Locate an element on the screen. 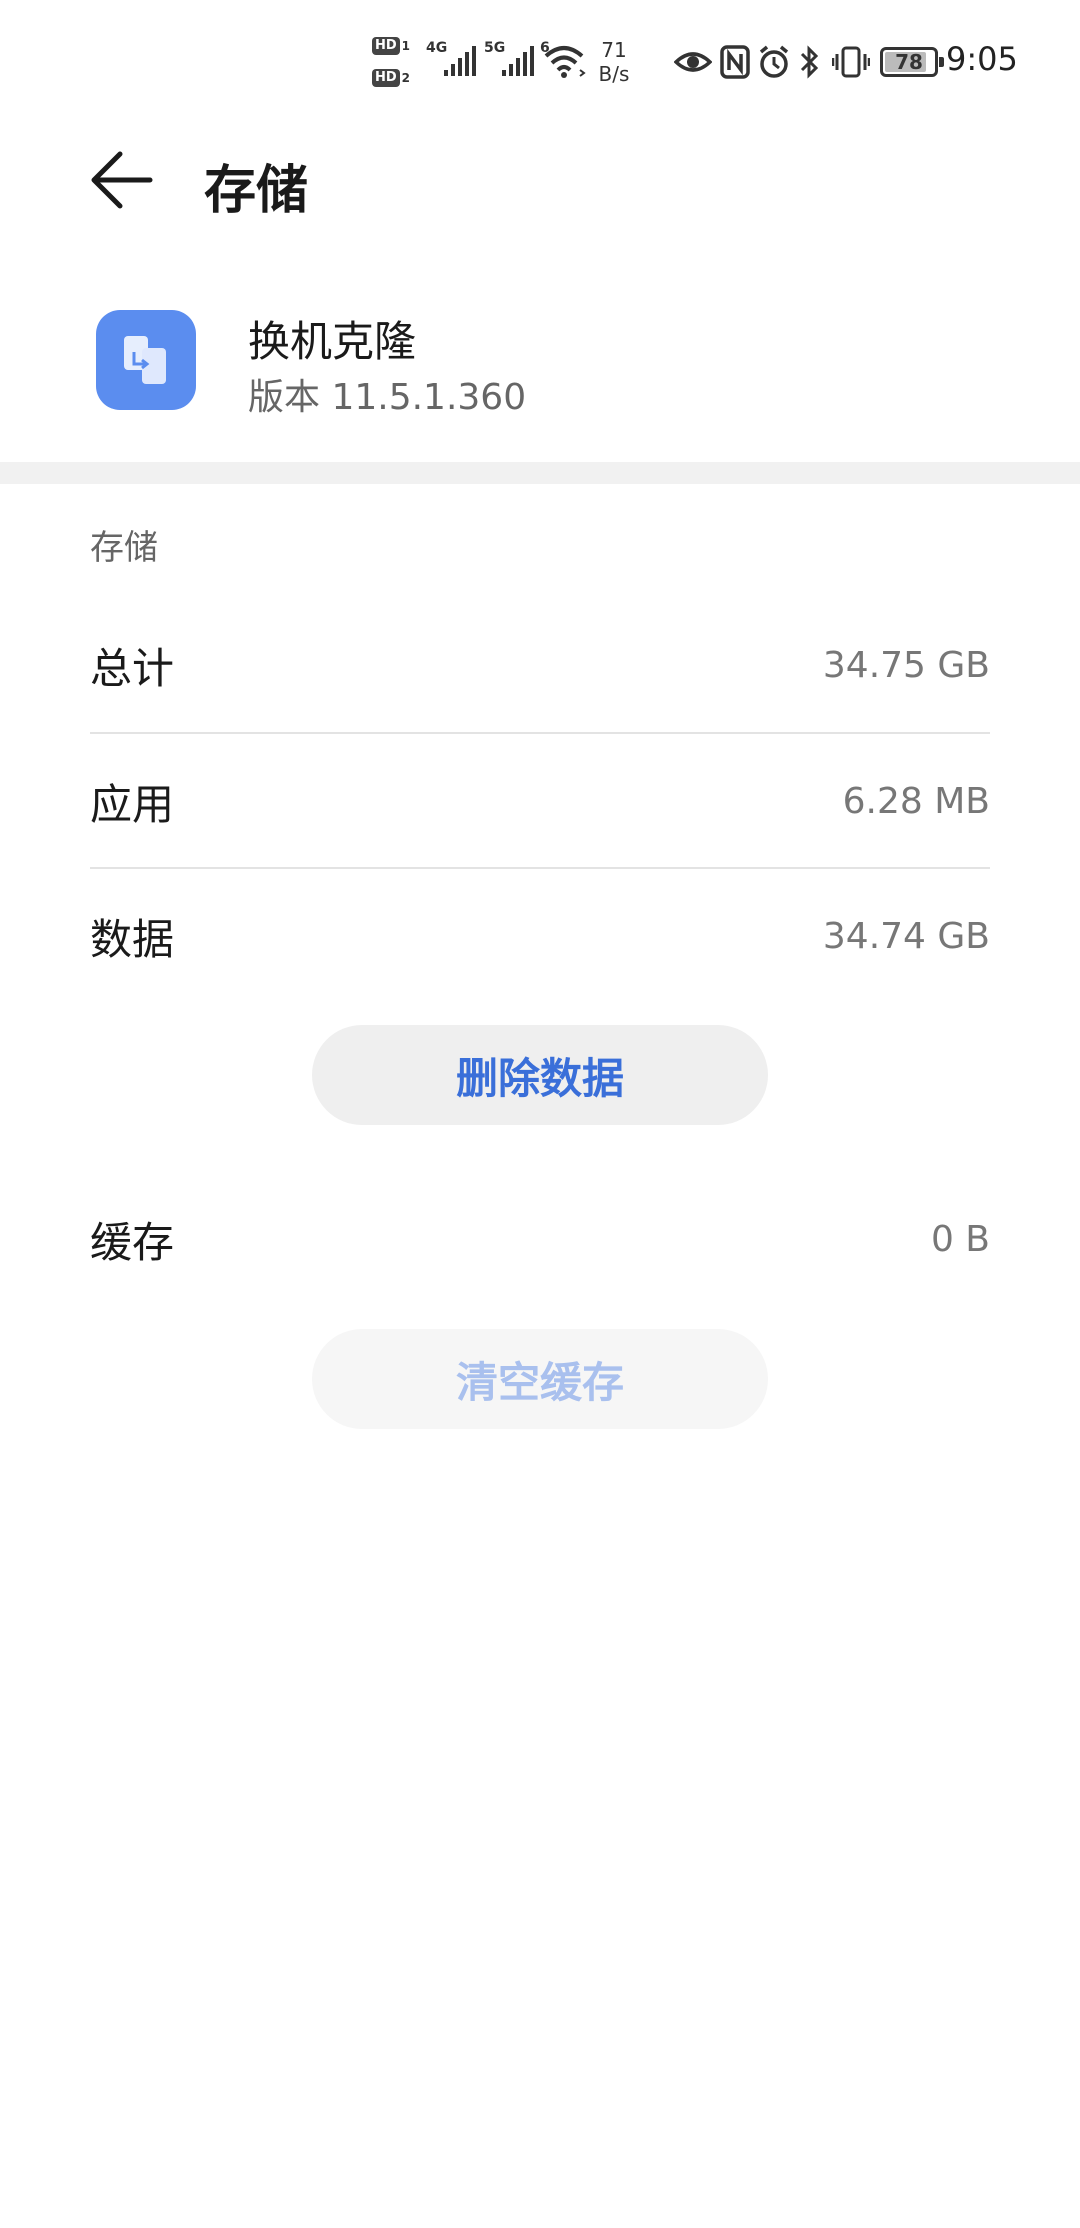 The image size is (1080, 2228). app-name: 换机克隆 is located at coordinates (332, 341).